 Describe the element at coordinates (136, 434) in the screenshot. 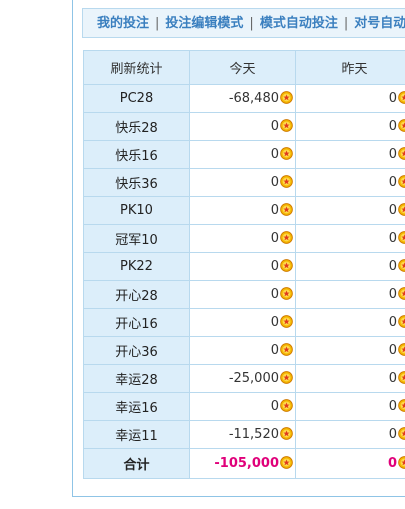

I see `row-label: 幸运11` at that location.